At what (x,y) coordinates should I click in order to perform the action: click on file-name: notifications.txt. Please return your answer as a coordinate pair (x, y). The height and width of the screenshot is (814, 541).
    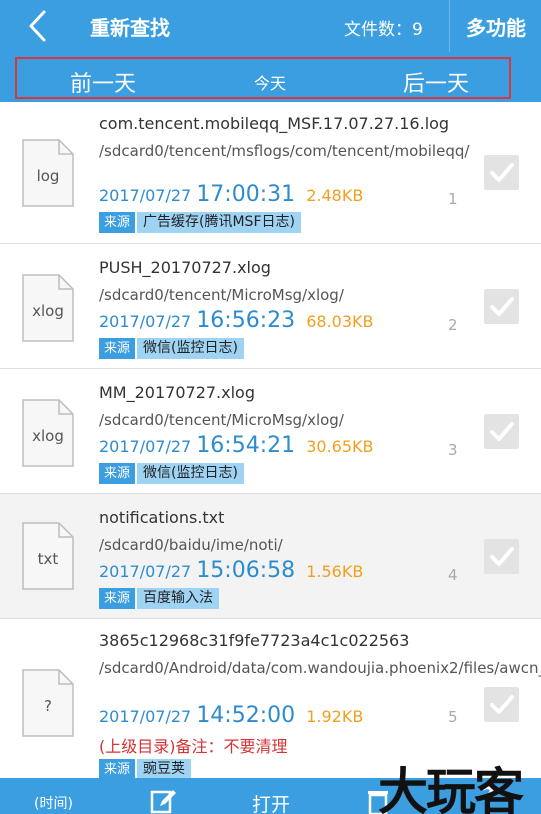
    Looking at the image, I should click on (162, 517).